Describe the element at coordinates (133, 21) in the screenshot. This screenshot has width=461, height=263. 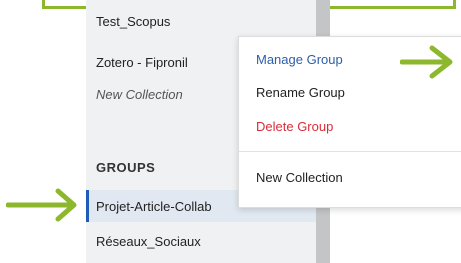
I see `sidebar-item-test-scopus: Test_Scopus` at that location.